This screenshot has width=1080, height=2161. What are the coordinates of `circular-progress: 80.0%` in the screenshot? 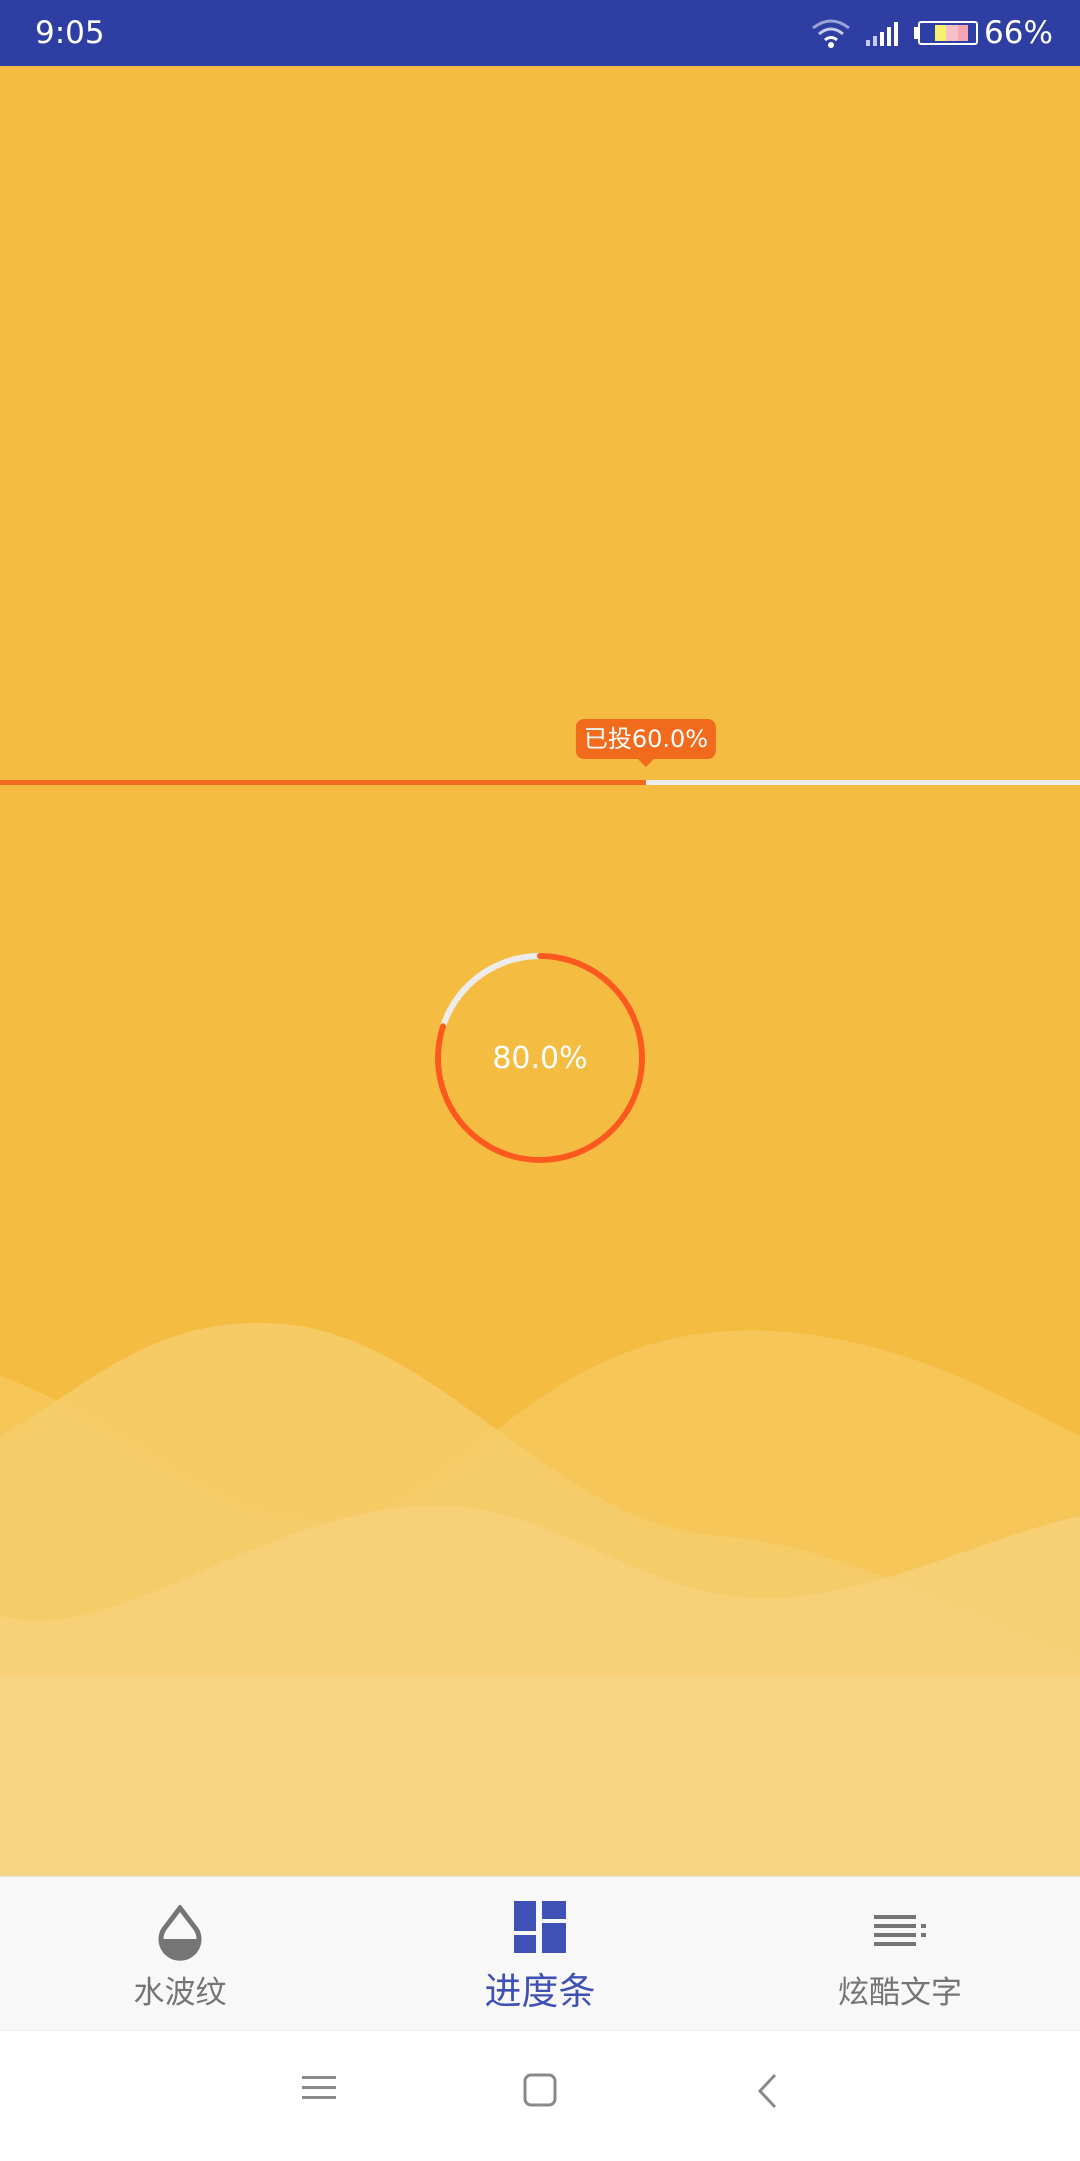 It's located at (540, 1058).